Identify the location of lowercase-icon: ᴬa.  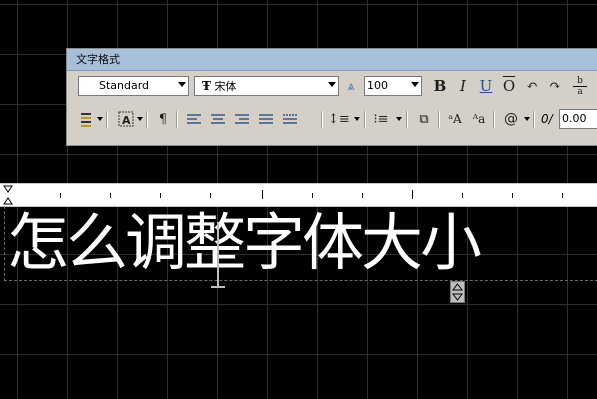
(479, 119).